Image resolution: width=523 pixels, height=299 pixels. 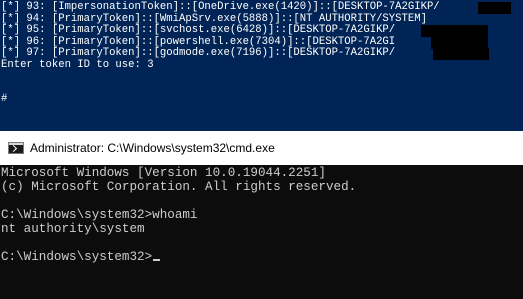 What do you see at coordinates (77, 64) in the screenshot?
I see `token-prompt-text: Enter token ID to use: 3` at bounding box center [77, 64].